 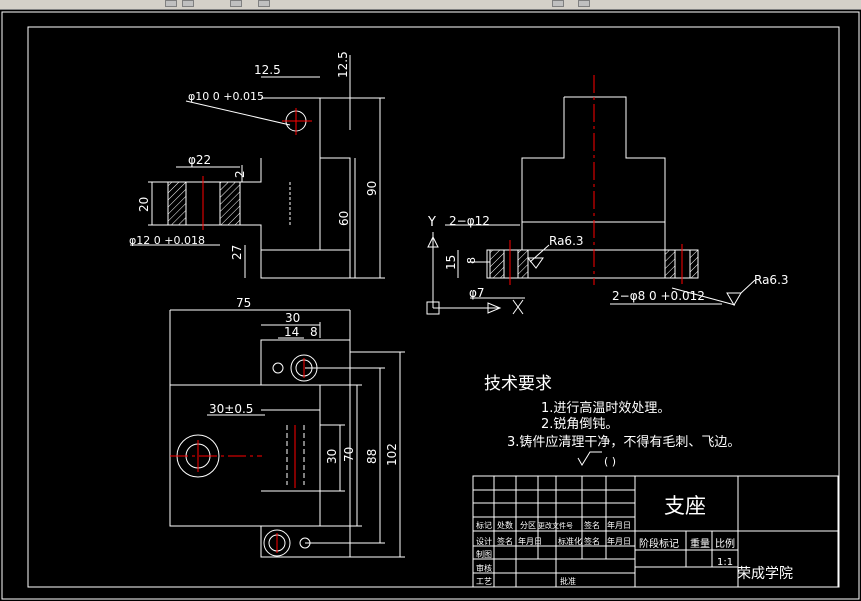 I want to click on roughness-label-1: Ra6.3, so click(x=566, y=241).